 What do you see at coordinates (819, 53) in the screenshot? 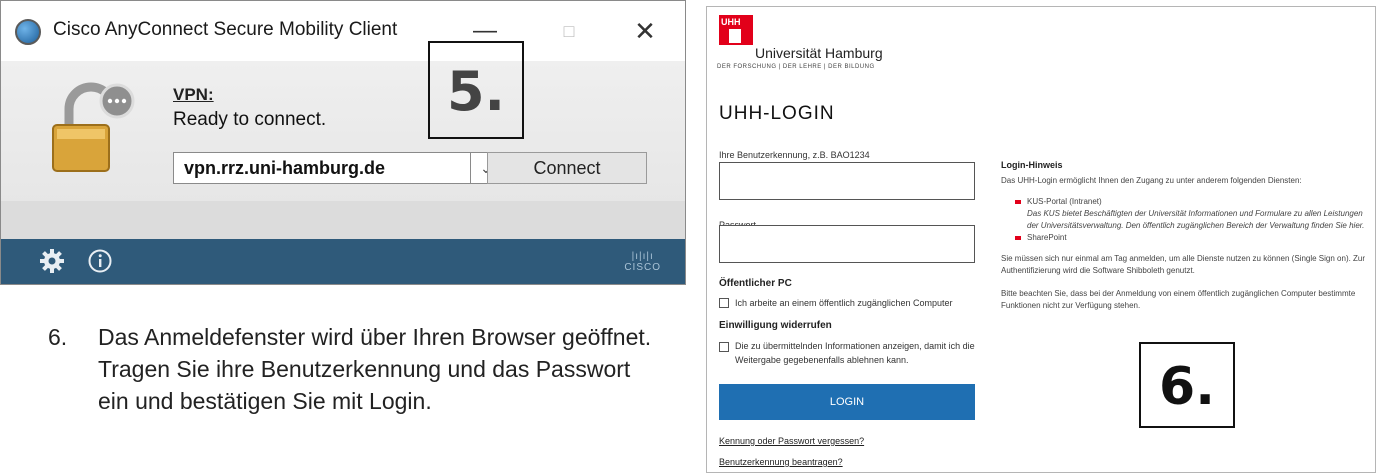
I see `university-name: Universität Hamburg` at bounding box center [819, 53].